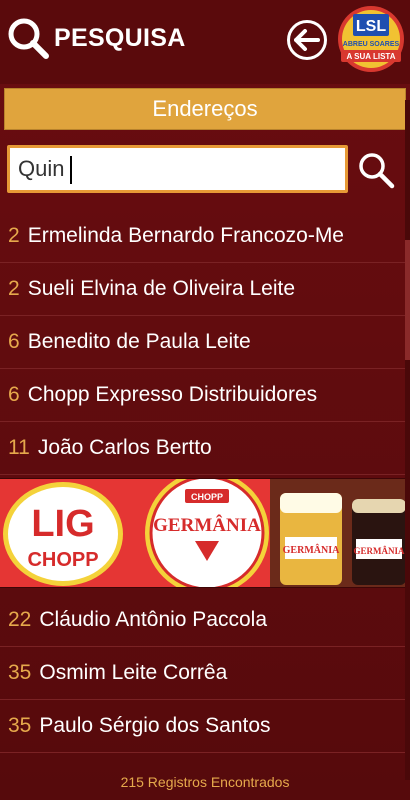 The width and height of the screenshot is (410, 800). Describe the element at coordinates (124, 447) in the screenshot. I see `item-name: João Carlos Bertto` at that location.